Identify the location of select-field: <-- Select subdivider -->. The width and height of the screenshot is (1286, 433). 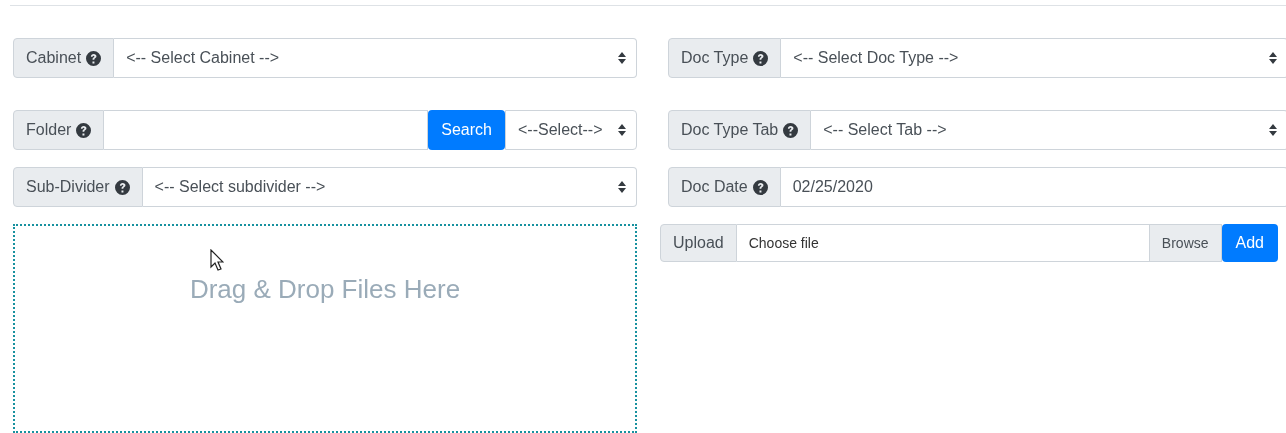
(389, 187).